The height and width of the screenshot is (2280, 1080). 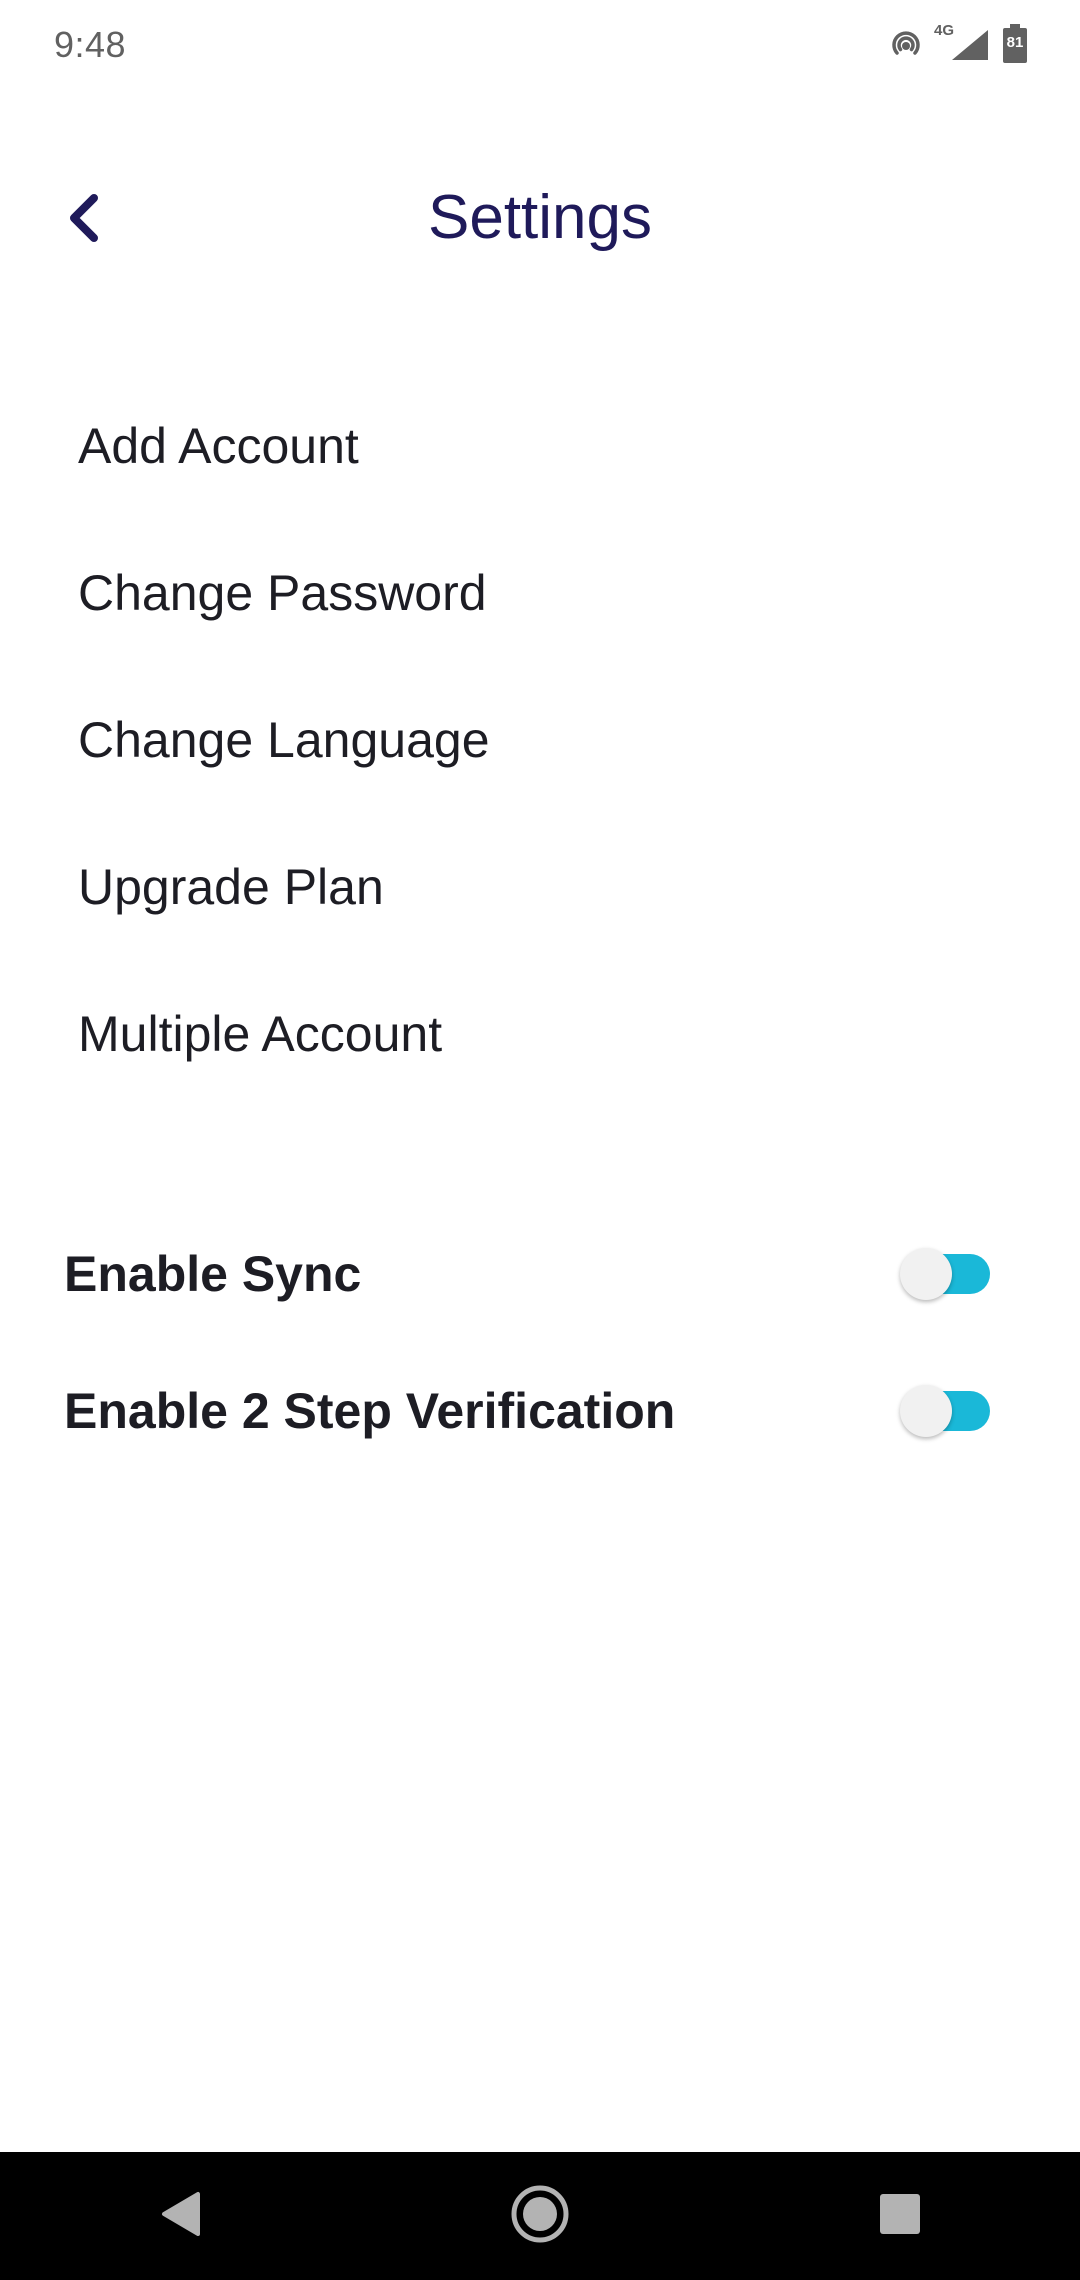 What do you see at coordinates (260, 1033) in the screenshot?
I see `menu-item-label: Multiple Account` at bounding box center [260, 1033].